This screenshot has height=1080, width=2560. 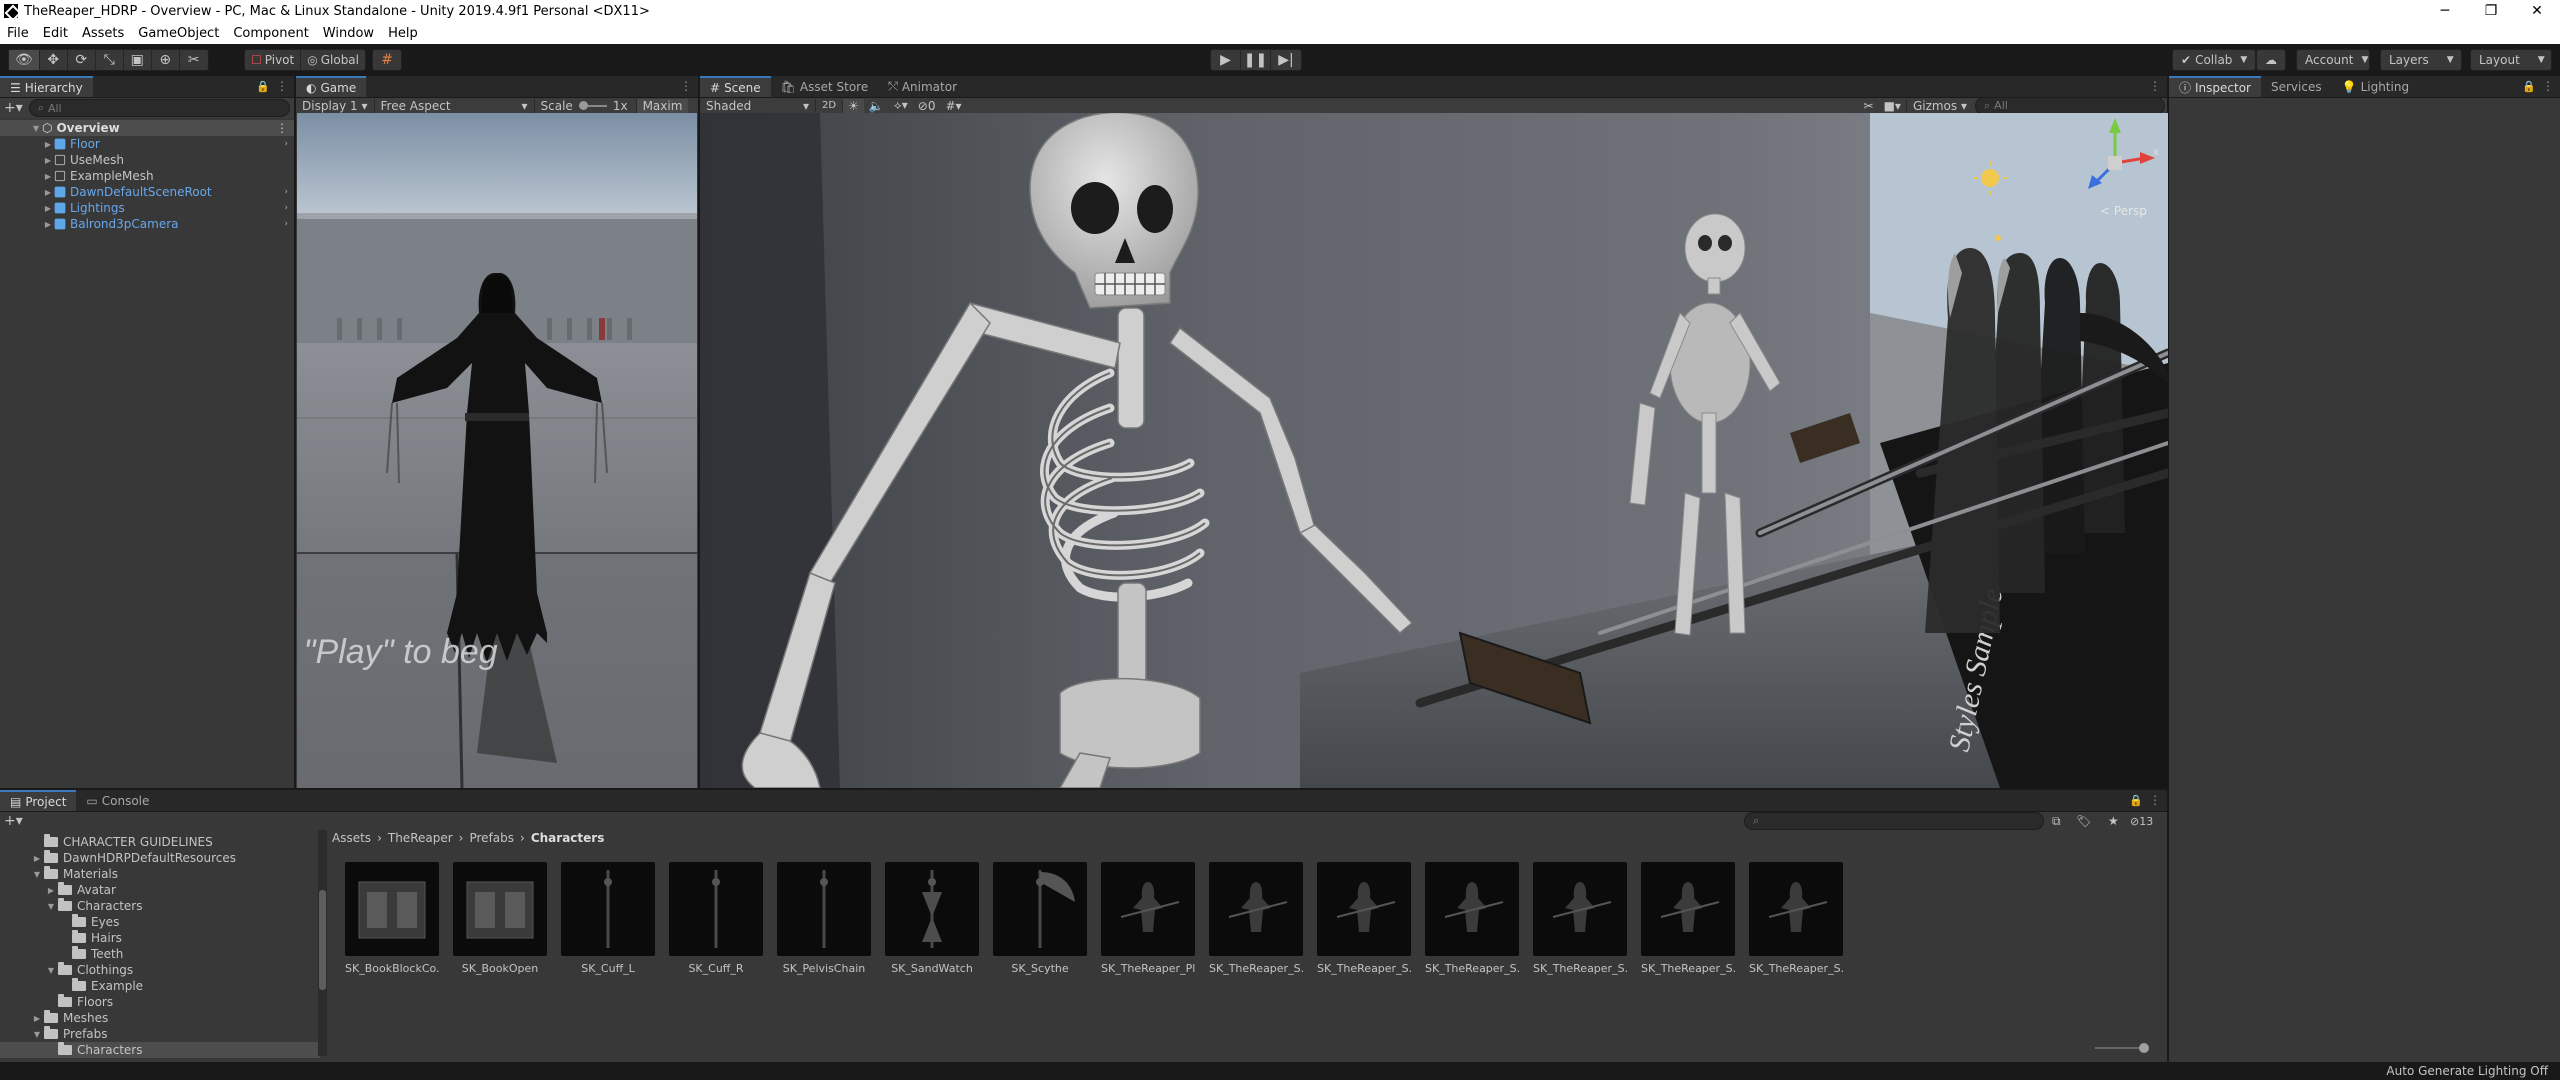 I want to click on hidden-objects-icon: ⊘0, so click(x=927, y=106).